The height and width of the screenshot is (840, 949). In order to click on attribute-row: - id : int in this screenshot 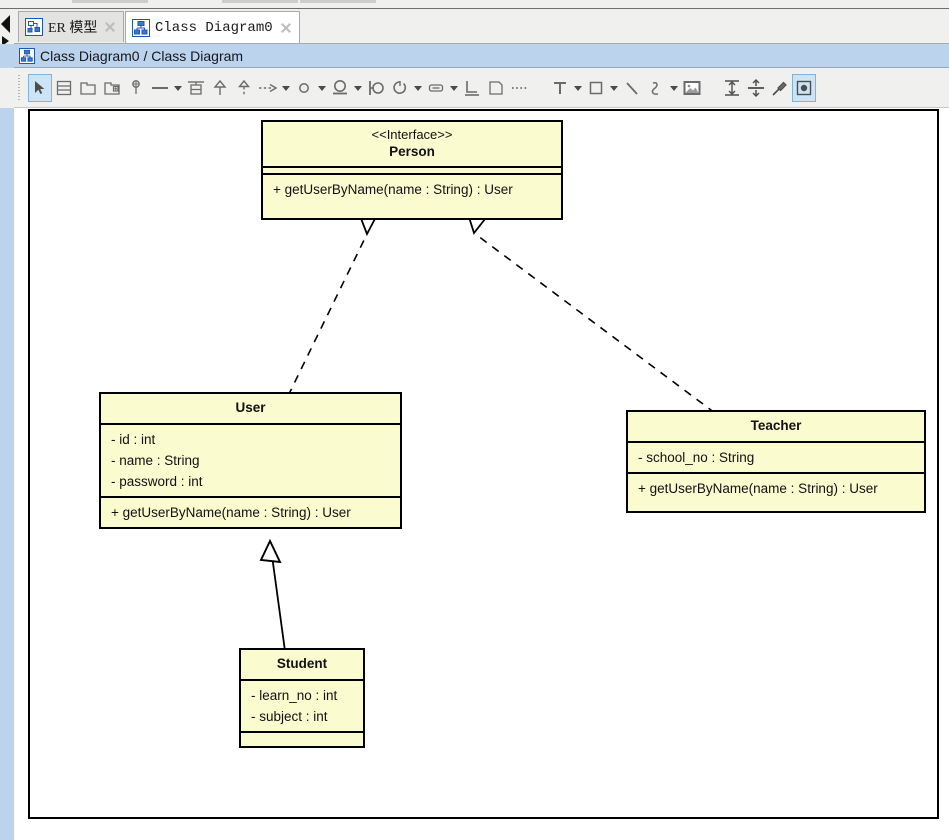, I will do `click(133, 439)`.